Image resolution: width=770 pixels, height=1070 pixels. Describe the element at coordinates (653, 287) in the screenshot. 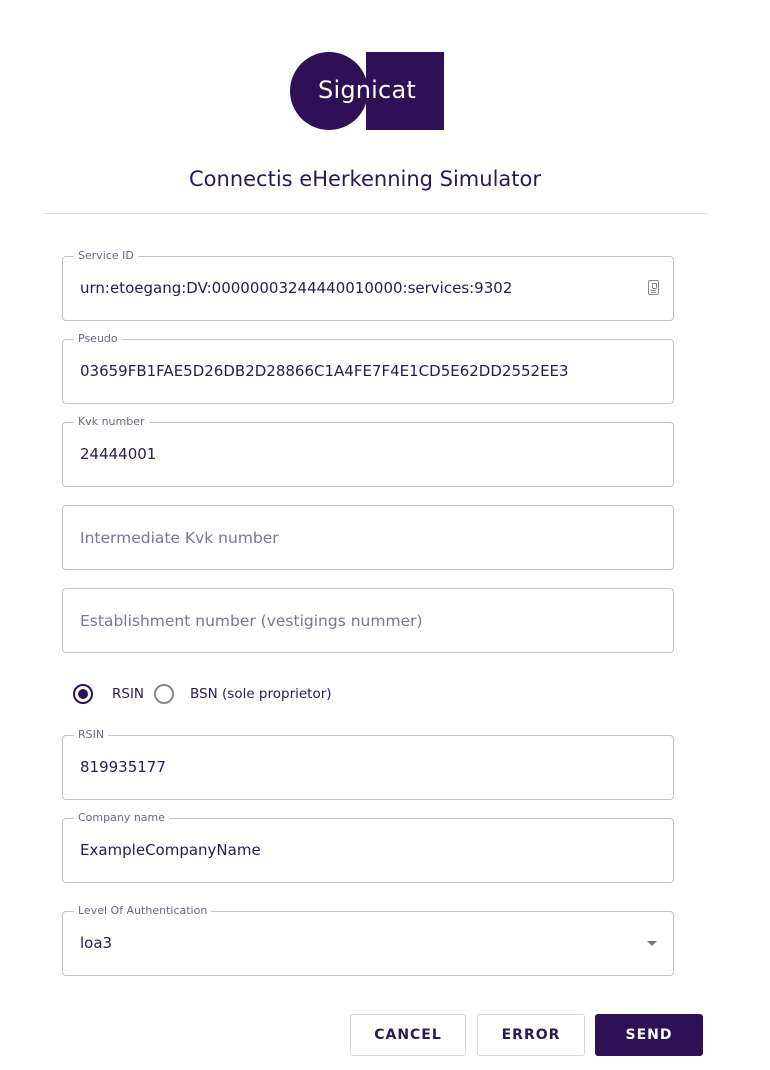

I see `id-card-icon` at that location.